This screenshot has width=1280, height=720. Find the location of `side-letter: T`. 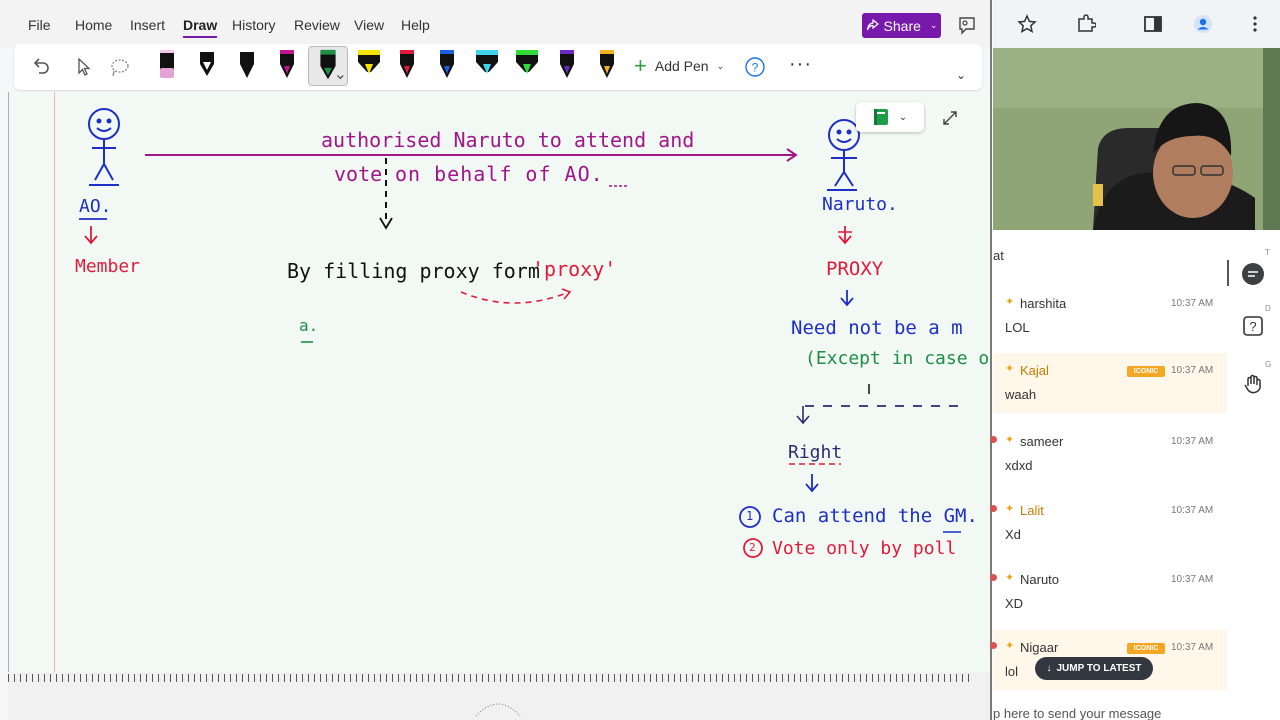

side-letter: T is located at coordinates (1267, 252).